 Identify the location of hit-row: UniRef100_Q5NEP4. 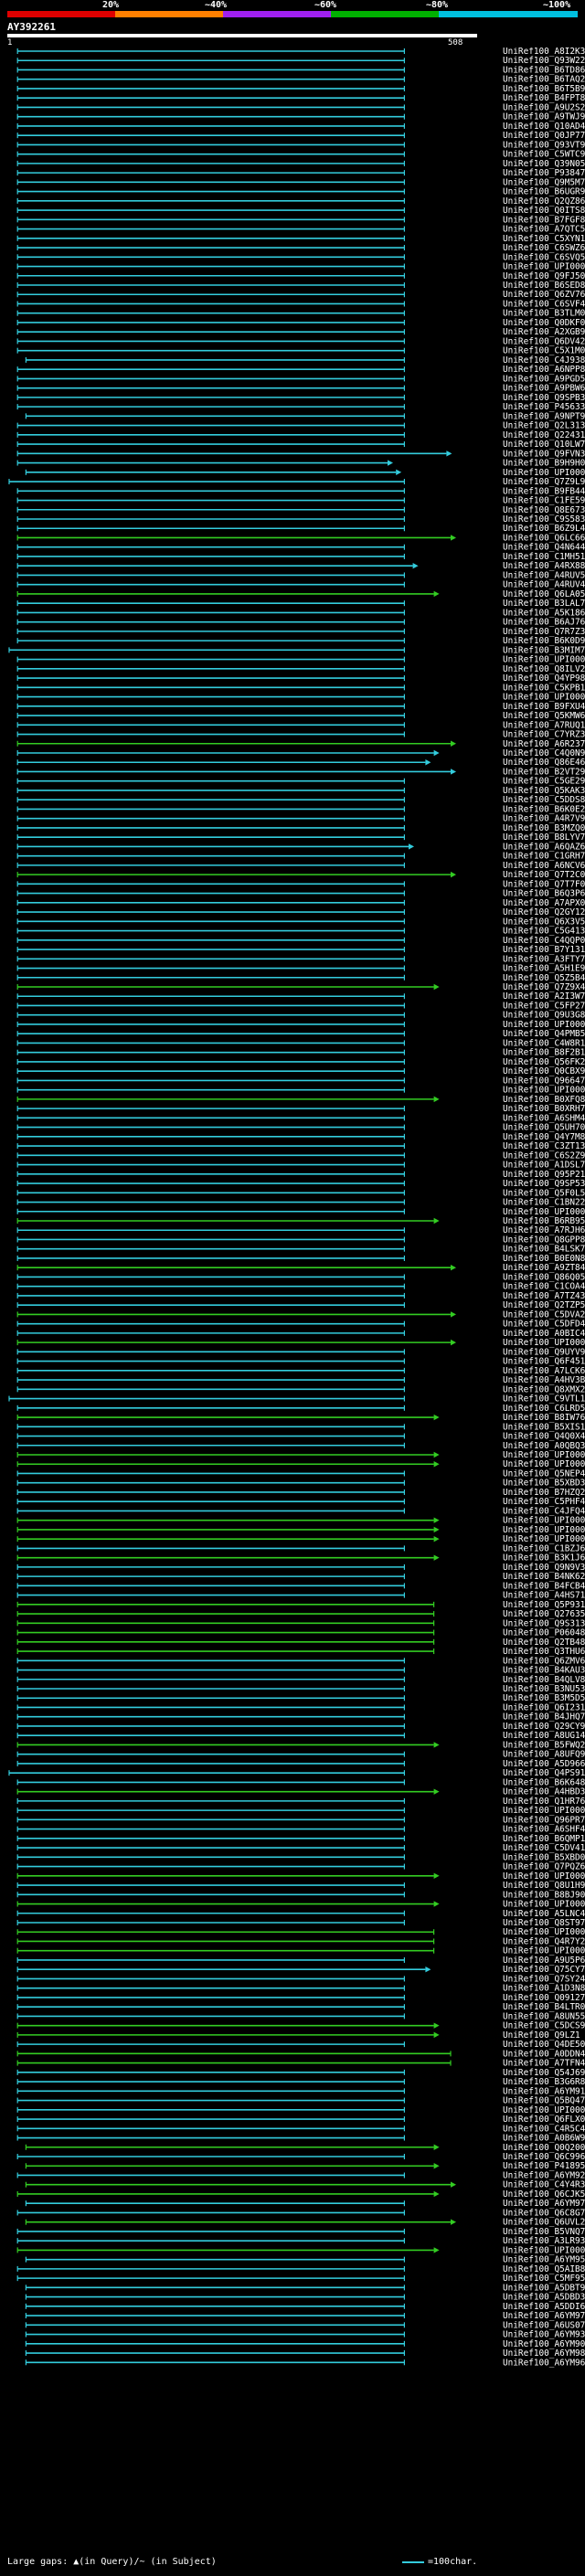
(300, 1473).